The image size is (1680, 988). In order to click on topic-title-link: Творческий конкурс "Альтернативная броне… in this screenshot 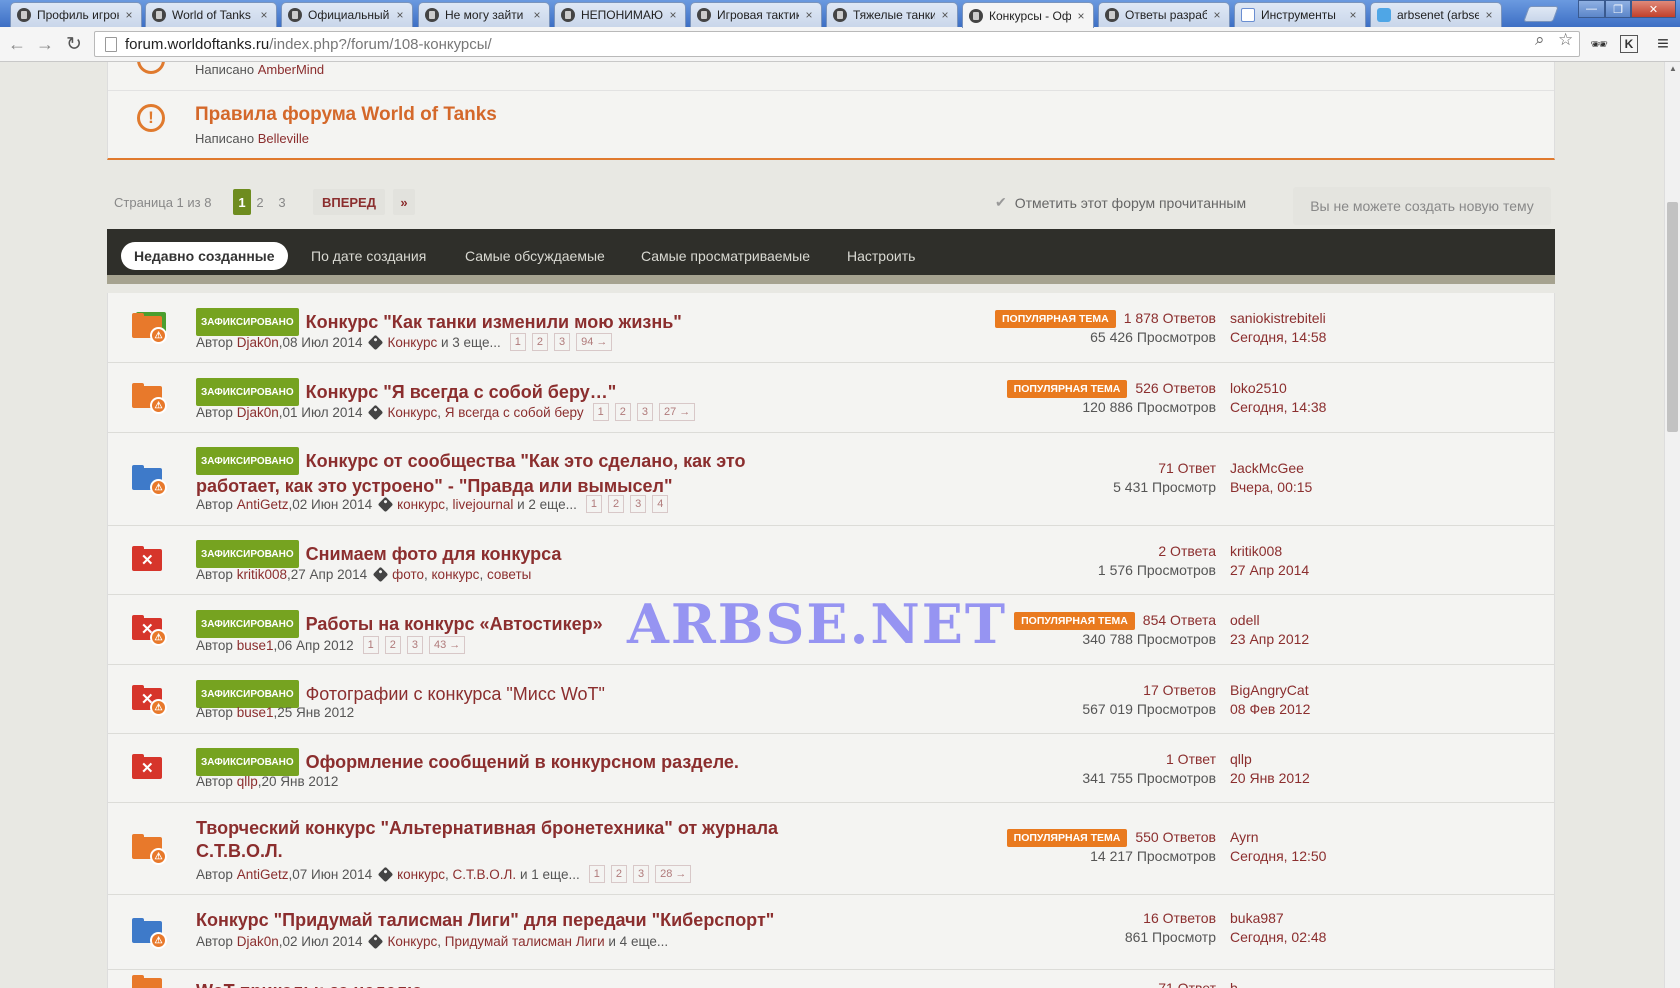, I will do `click(487, 839)`.